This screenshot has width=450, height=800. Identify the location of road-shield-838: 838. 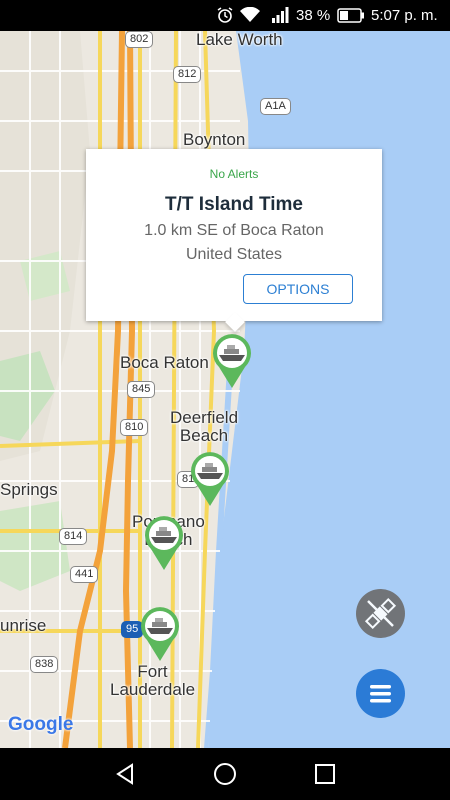
(44, 664).